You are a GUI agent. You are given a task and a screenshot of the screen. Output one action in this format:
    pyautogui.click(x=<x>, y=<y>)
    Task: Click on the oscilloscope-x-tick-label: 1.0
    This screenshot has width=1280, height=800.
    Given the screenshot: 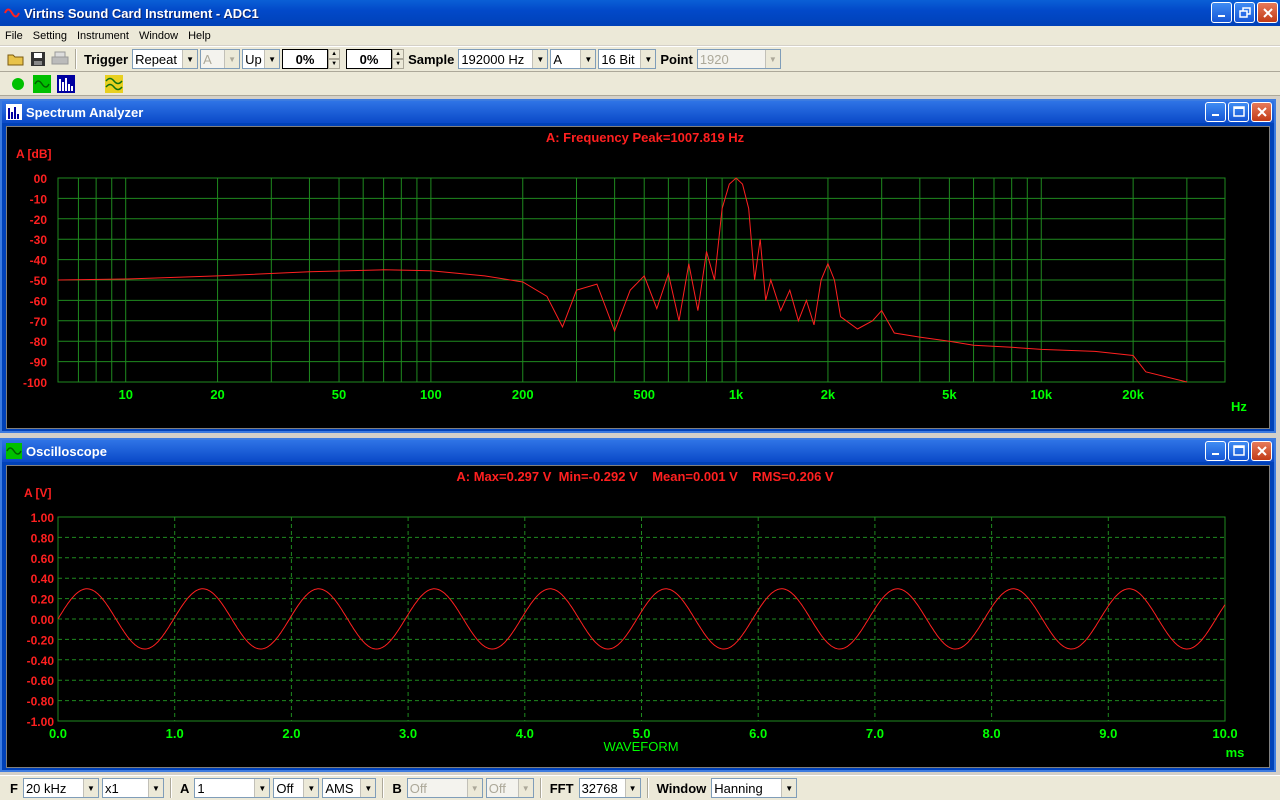 What is the action you would take?
    pyautogui.click(x=175, y=733)
    